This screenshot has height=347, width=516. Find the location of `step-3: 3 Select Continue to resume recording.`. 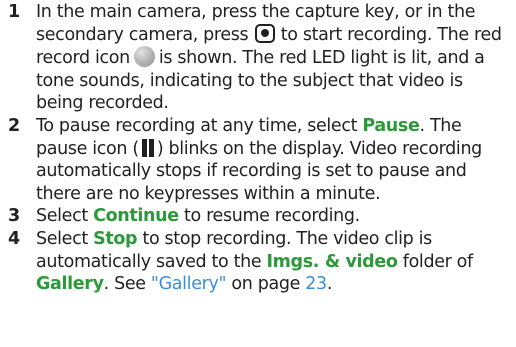

step-3: 3 Select Continue to resume recording. is located at coordinates (258, 216).